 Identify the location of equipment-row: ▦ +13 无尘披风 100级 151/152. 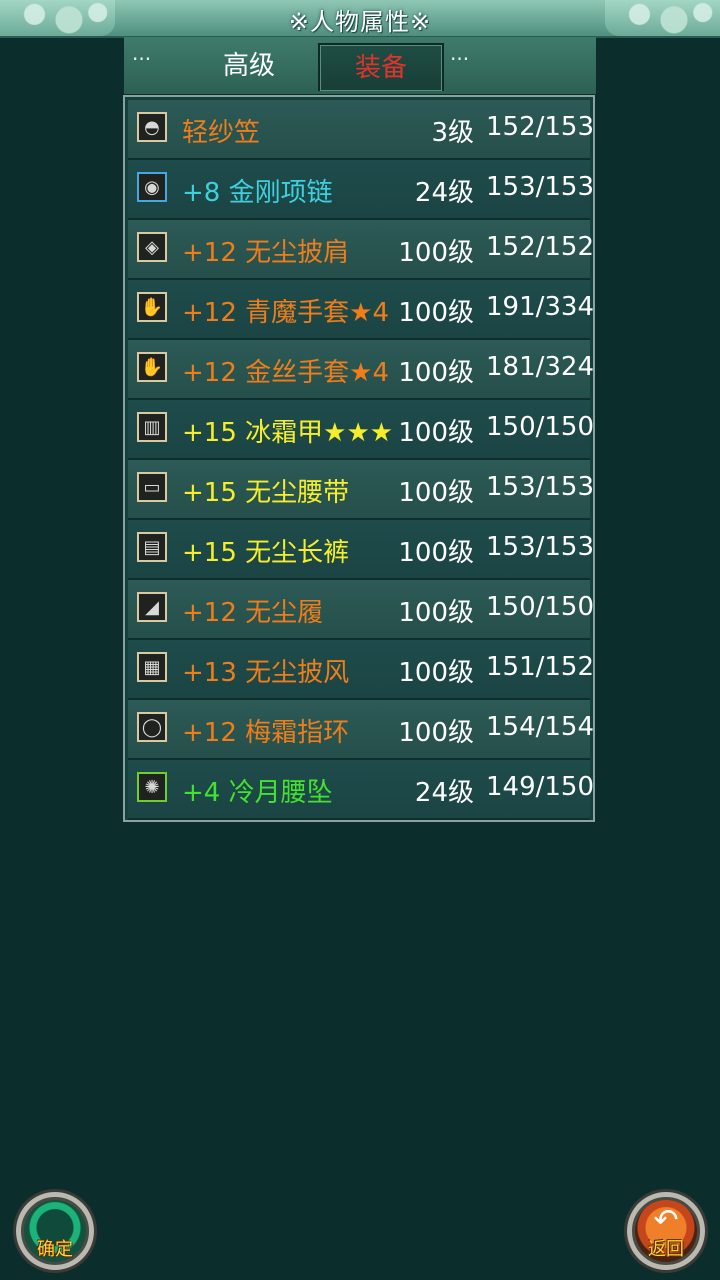
(361, 670).